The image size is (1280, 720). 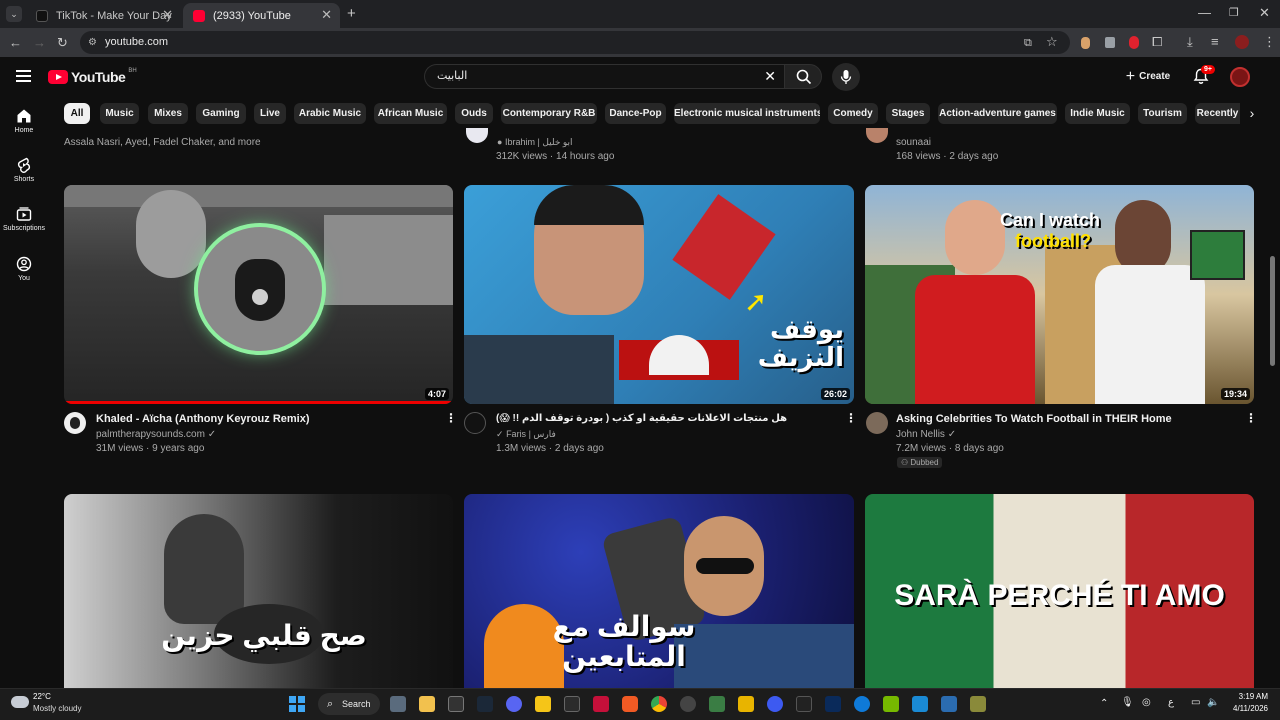 I want to click on volume-icon: 🔈, so click(x=1213, y=702).